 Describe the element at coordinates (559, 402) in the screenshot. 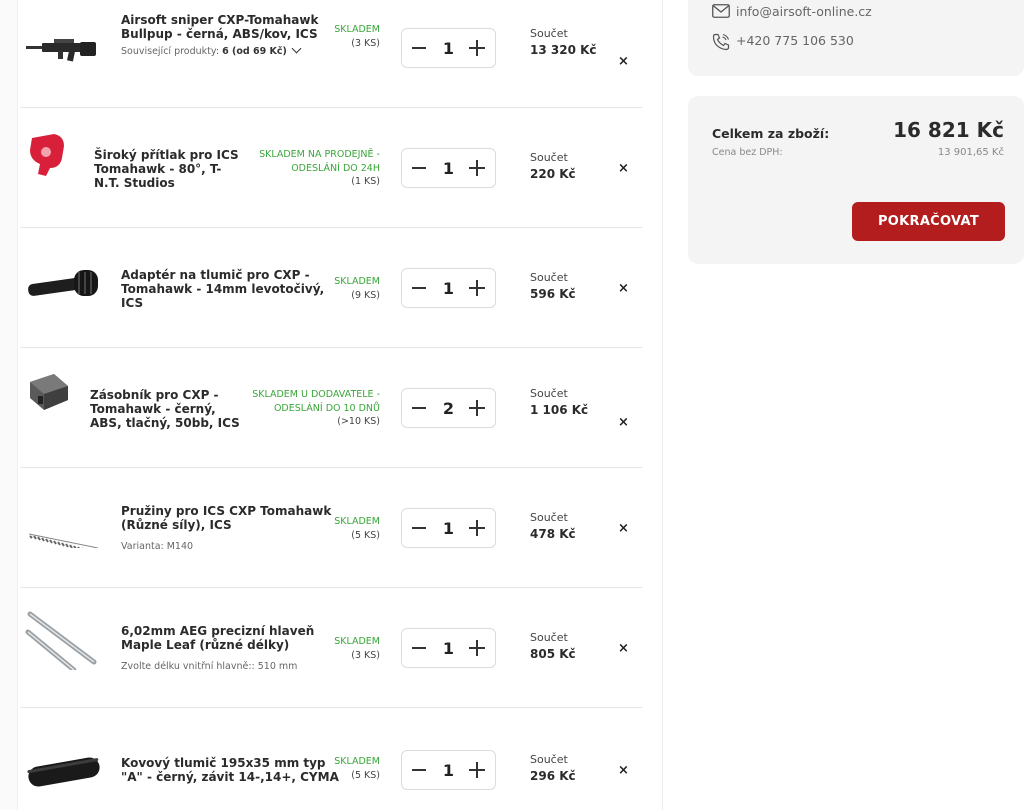

I see `line-sum: Součet 1 106 Kč` at that location.